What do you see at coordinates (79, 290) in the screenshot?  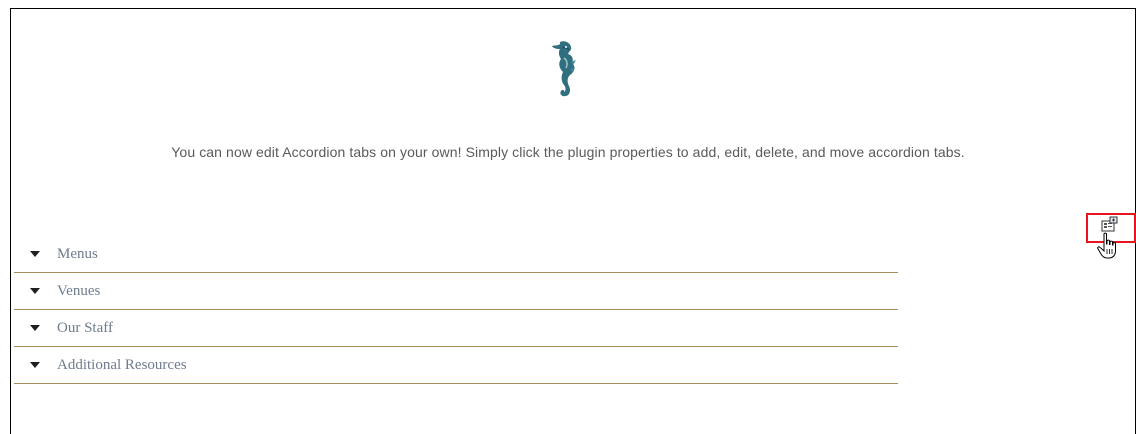 I see `accordion-tab-label: Venues` at bounding box center [79, 290].